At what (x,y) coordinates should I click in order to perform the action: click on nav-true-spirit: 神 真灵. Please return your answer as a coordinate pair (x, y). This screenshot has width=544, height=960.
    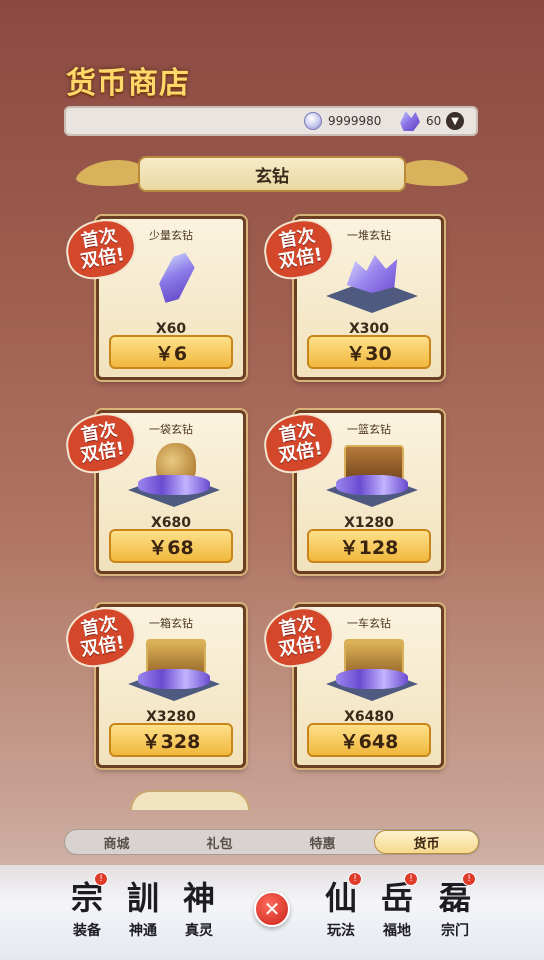
    Looking at the image, I should click on (199, 907).